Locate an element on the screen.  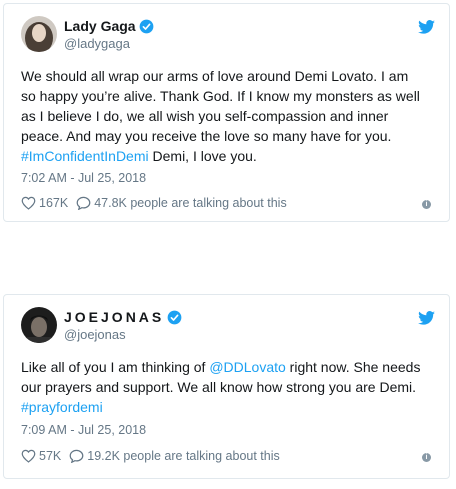
author-name: JOEJONAS is located at coordinates (114, 317).